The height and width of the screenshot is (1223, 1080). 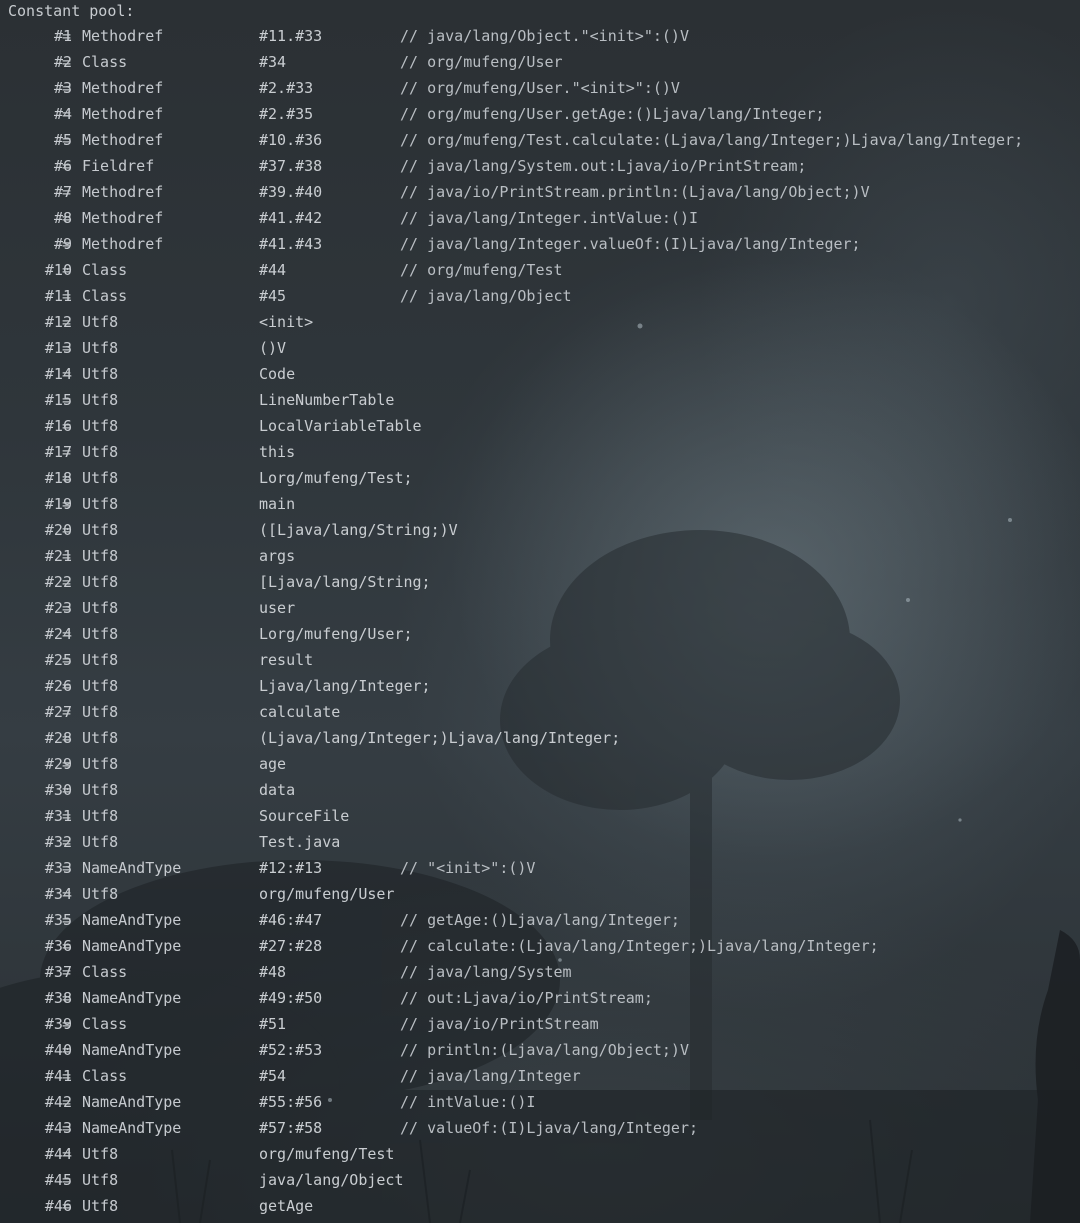 I want to click on entry-comment: // java/lang/Object."<init>":()V, so click(x=544, y=36).